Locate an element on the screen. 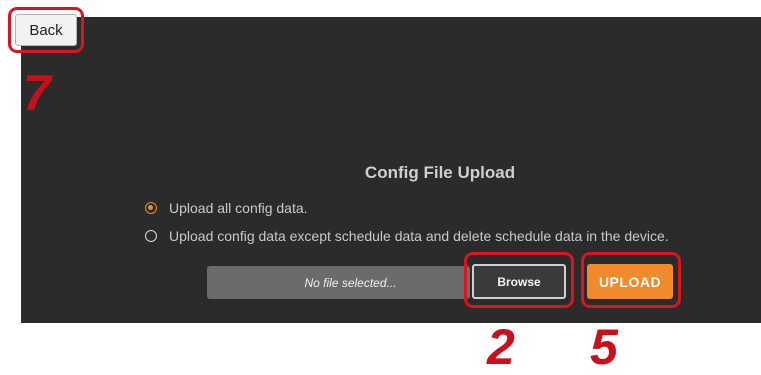  radio-unselected-icon is located at coordinates (151, 236).